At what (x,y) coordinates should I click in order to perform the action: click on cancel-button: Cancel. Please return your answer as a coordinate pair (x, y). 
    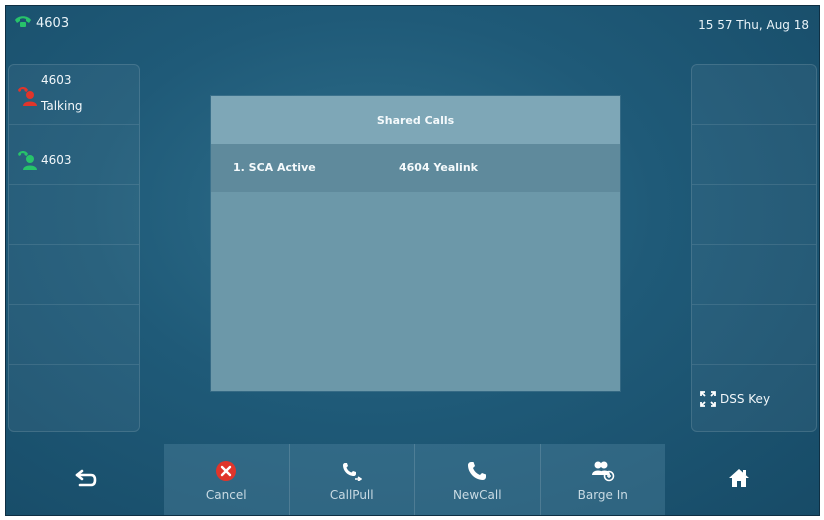
    Looking at the image, I should click on (227, 479).